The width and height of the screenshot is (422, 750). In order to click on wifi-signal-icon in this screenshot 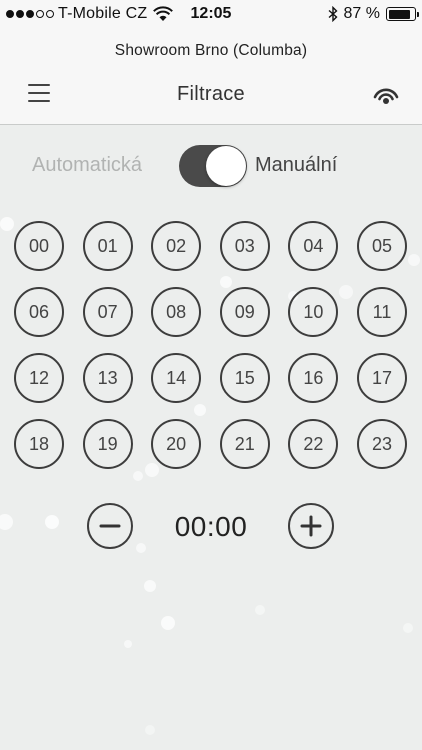, I will do `click(386, 95)`.